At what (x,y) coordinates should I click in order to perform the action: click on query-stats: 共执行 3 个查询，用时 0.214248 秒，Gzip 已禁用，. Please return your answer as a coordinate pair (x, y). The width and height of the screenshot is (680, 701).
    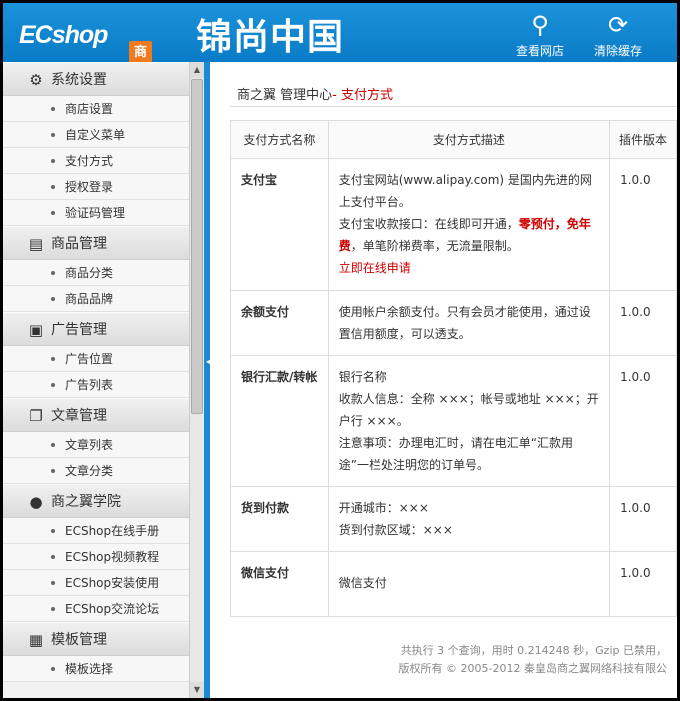
    Looking at the image, I should click on (533, 650).